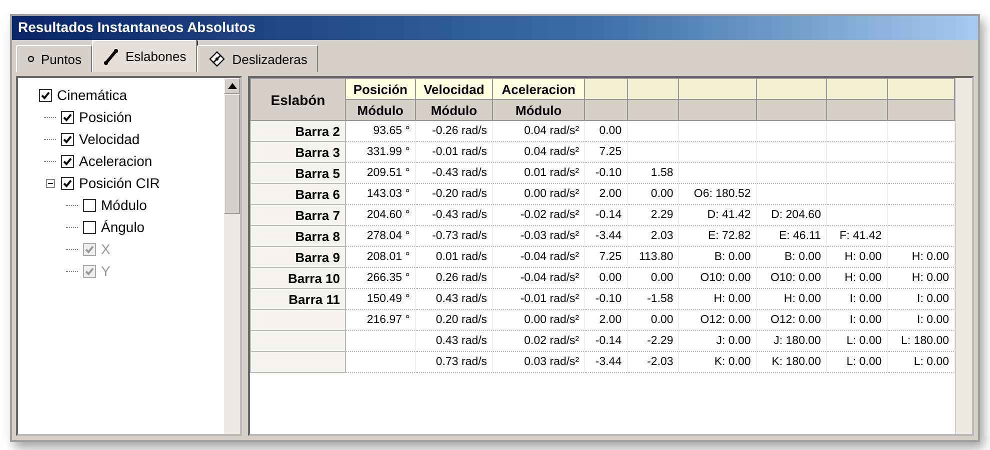  What do you see at coordinates (298, 194) in the screenshot?
I see `row-header: Barra 6` at bounding box center [298, 194].